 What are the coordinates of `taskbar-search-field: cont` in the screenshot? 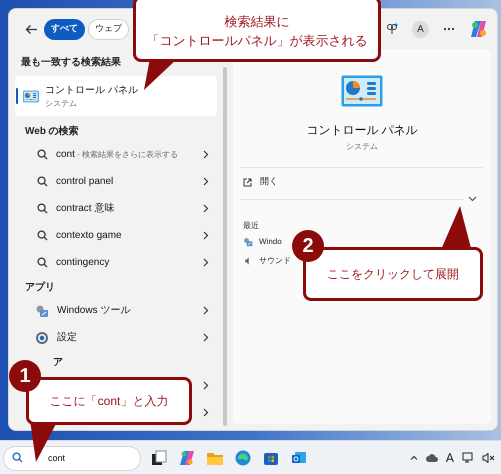 It's located at (72, 458).